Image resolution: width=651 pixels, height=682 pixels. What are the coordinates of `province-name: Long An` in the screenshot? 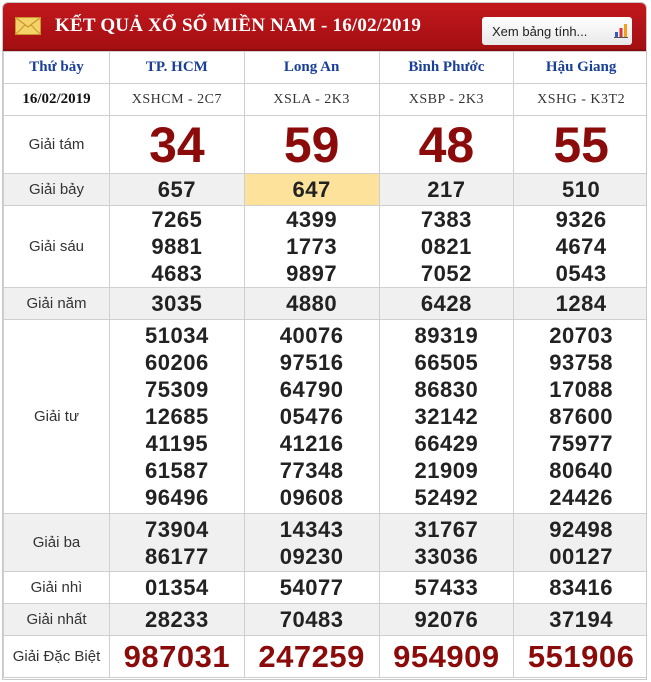 It's located at (311, 67).